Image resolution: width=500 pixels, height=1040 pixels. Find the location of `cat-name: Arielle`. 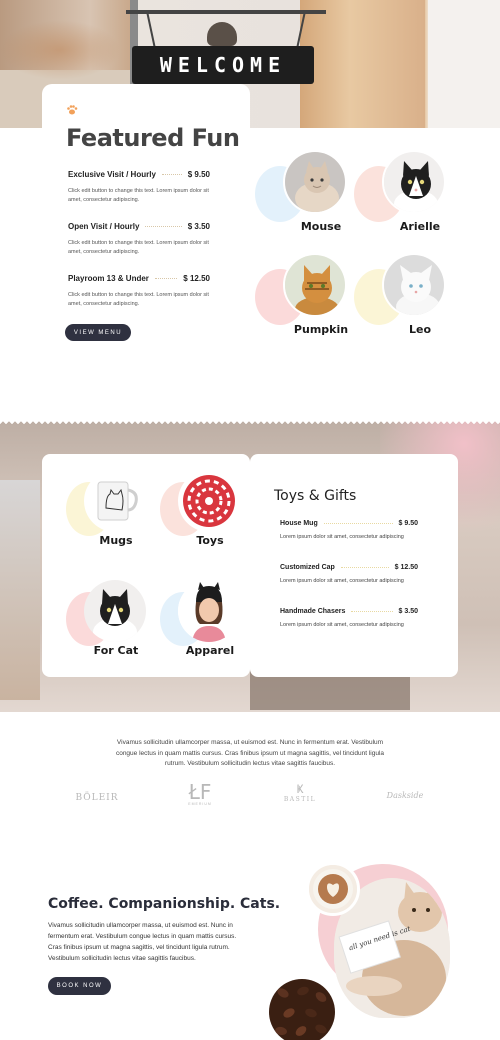

cat-name: Arielle is located at coordinates (420, 226).